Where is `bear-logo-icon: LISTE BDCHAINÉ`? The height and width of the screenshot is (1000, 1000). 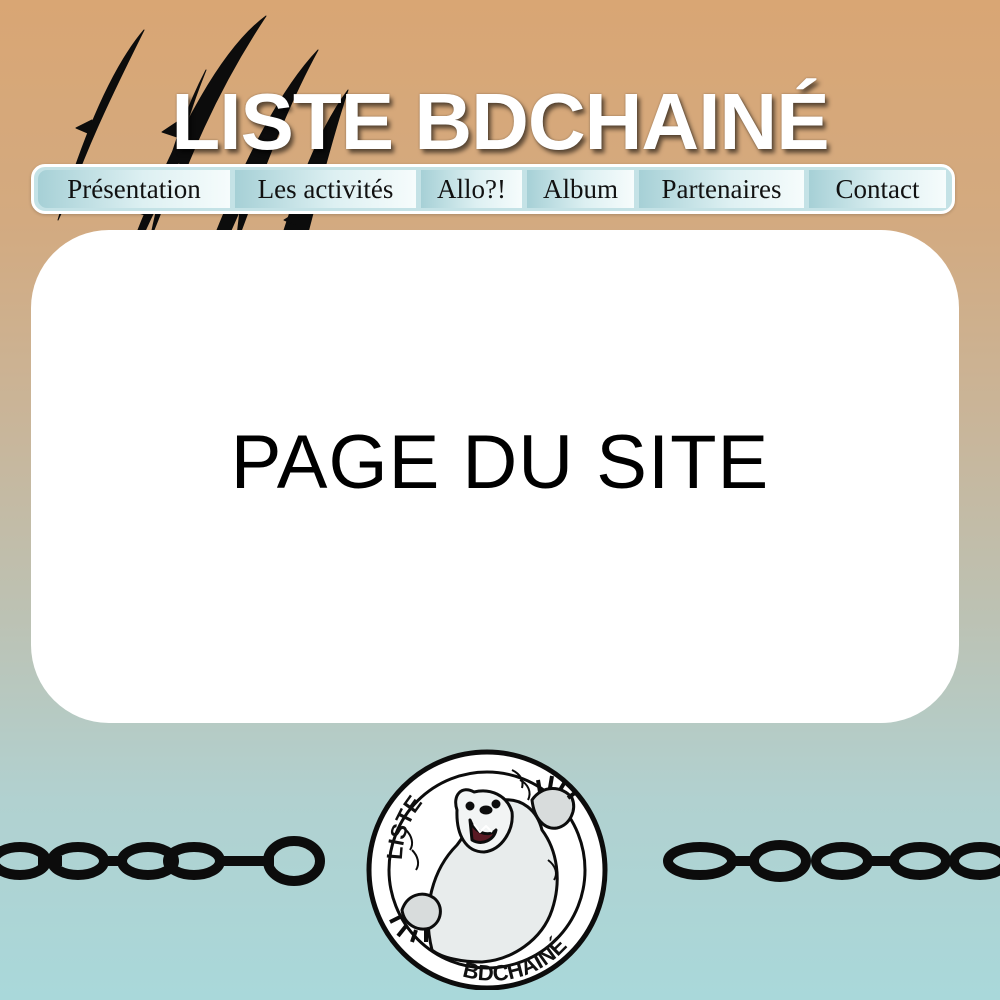 bear-logo-icon: LISTE BDCHAINÉ is located at coordinates (487, 869).